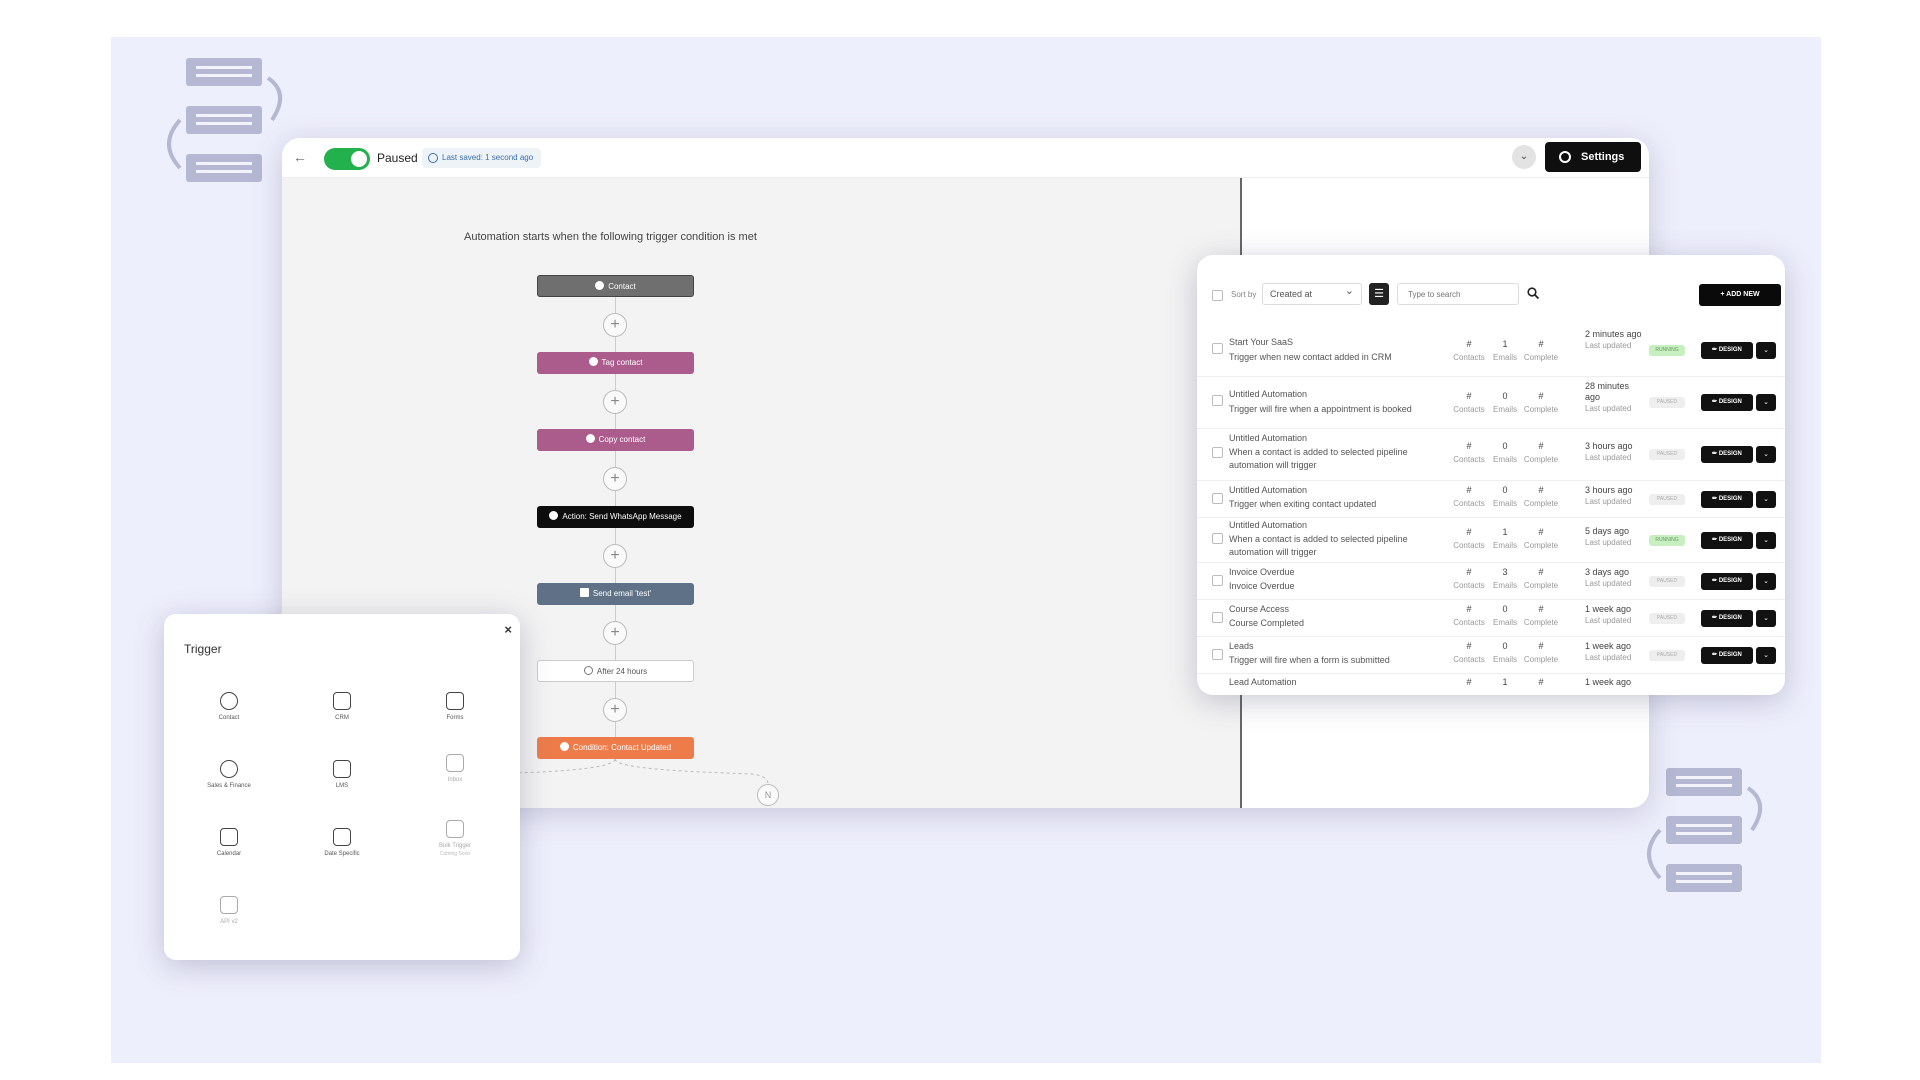  Describe the element at coordinates (1533, 293) in the screenshot. I see `search-icon` at that location.